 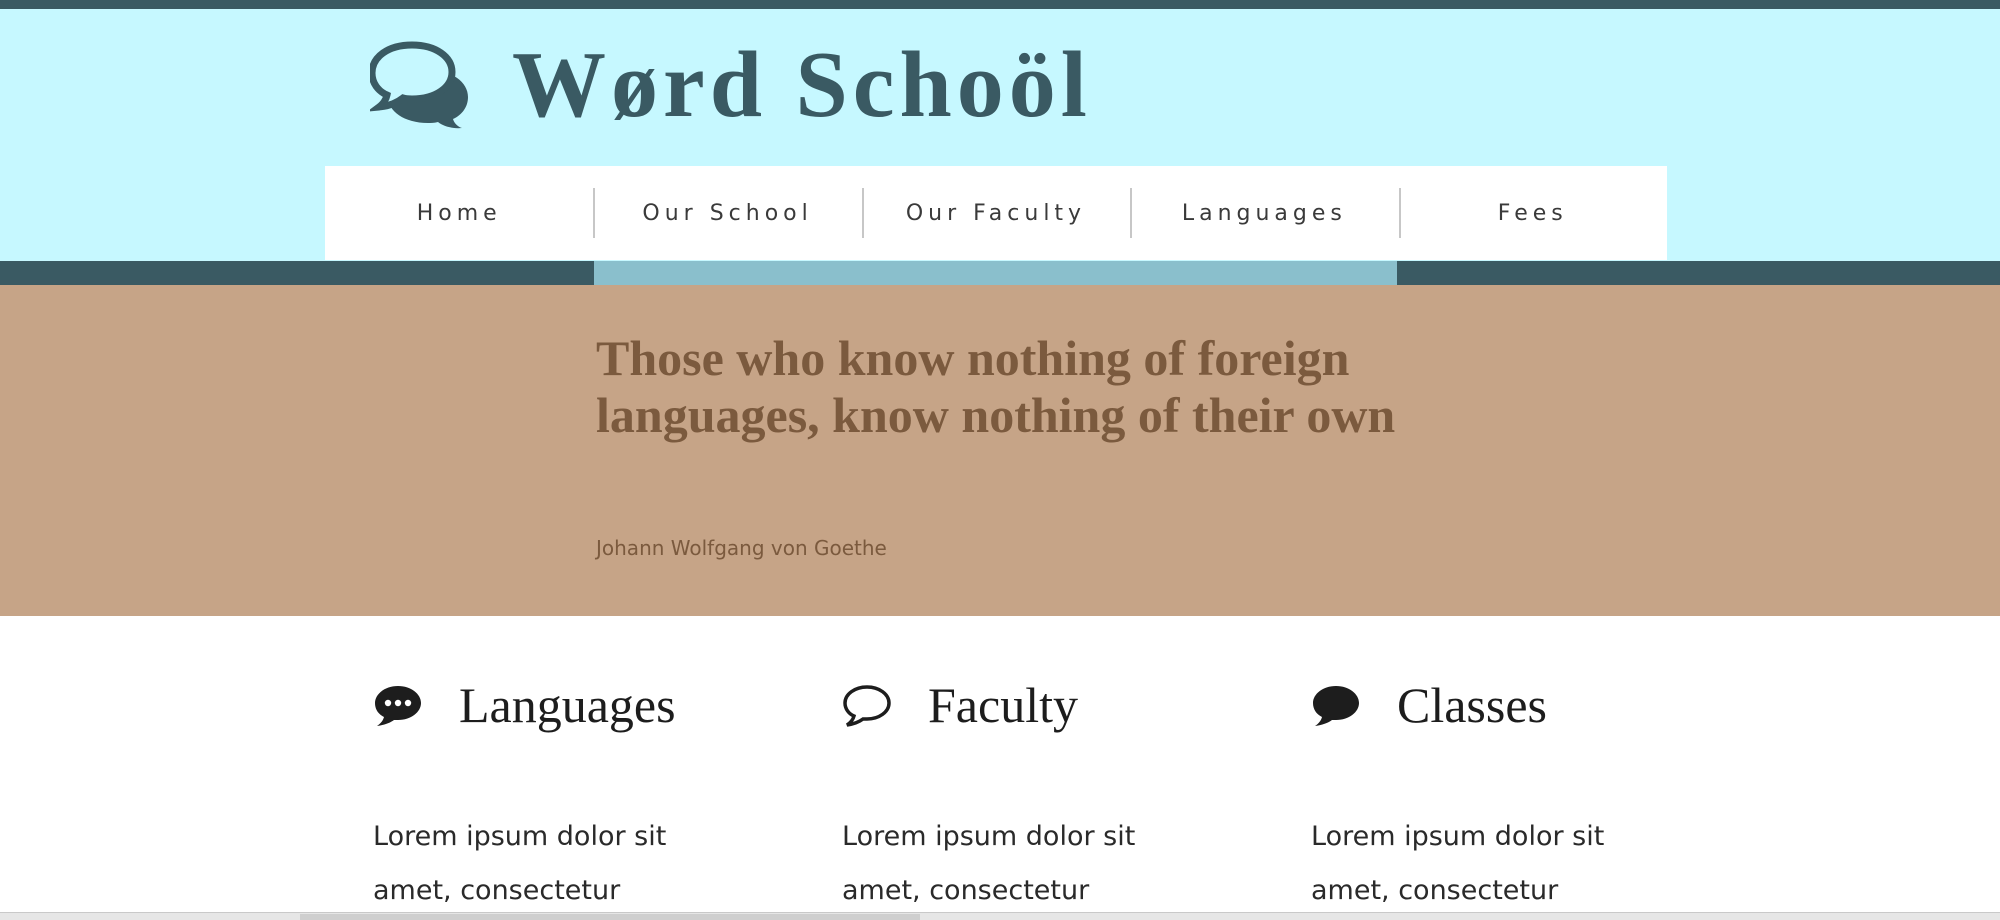 What do you see at coordinates (867, 706) in the screenshot?
I see `speech-bubble-outline-icon` at bounding box center [867, 706].